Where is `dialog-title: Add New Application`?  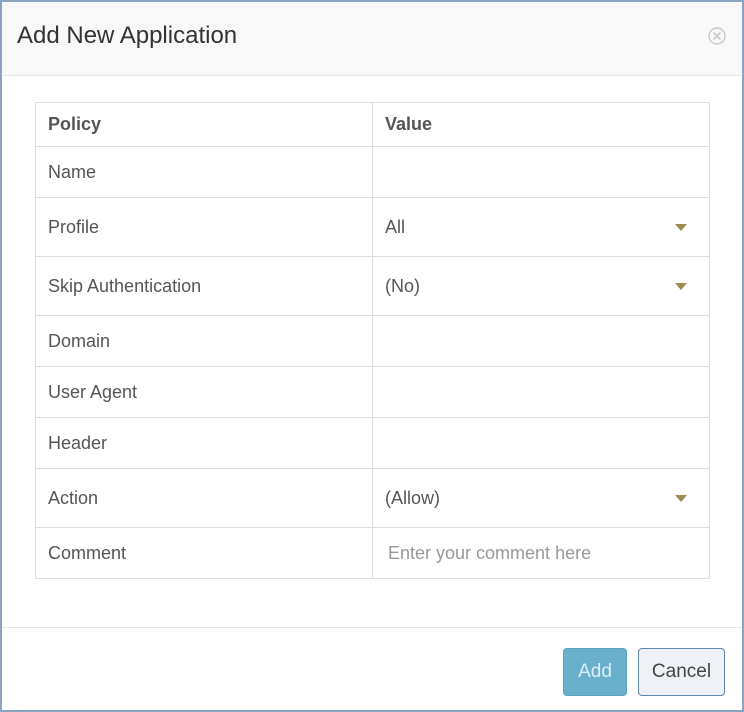 dialog-title: Add New Application is located at coordinates (127, 35).